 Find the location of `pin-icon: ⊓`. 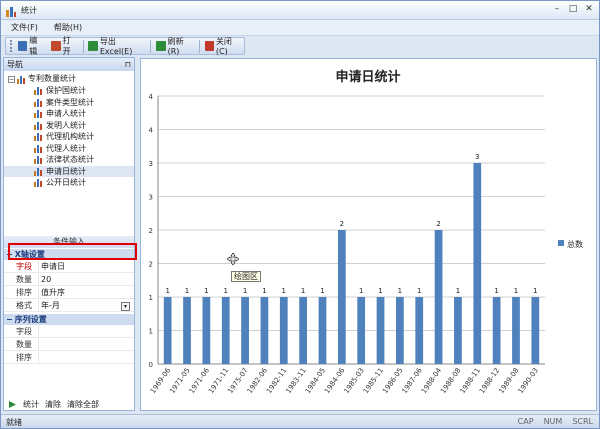

pin-icon: ⊓ is located at coordinates (128, 64).